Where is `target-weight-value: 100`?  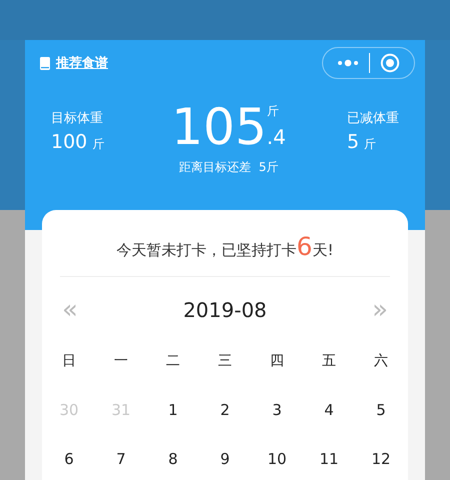 target-weight-value: 100 is located at coordinates (69, 142).